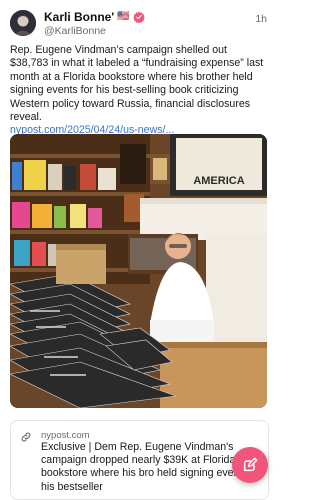  Describe the element at coordinates (138, 17) in the screenshot. I see `verified-badge-icon` at that location.